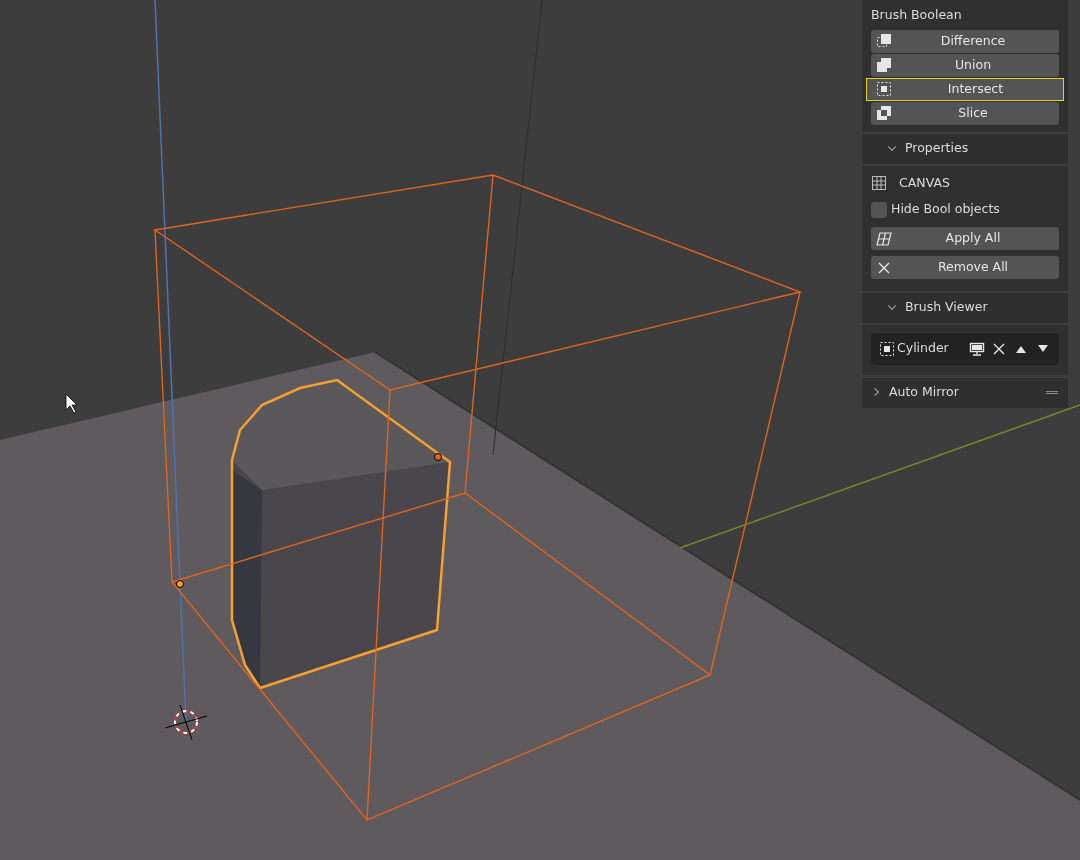  What do you see at coordinates (965, 113) in the screenshot?
I see `operation-button: Slice` at bounding box center [965, 113].